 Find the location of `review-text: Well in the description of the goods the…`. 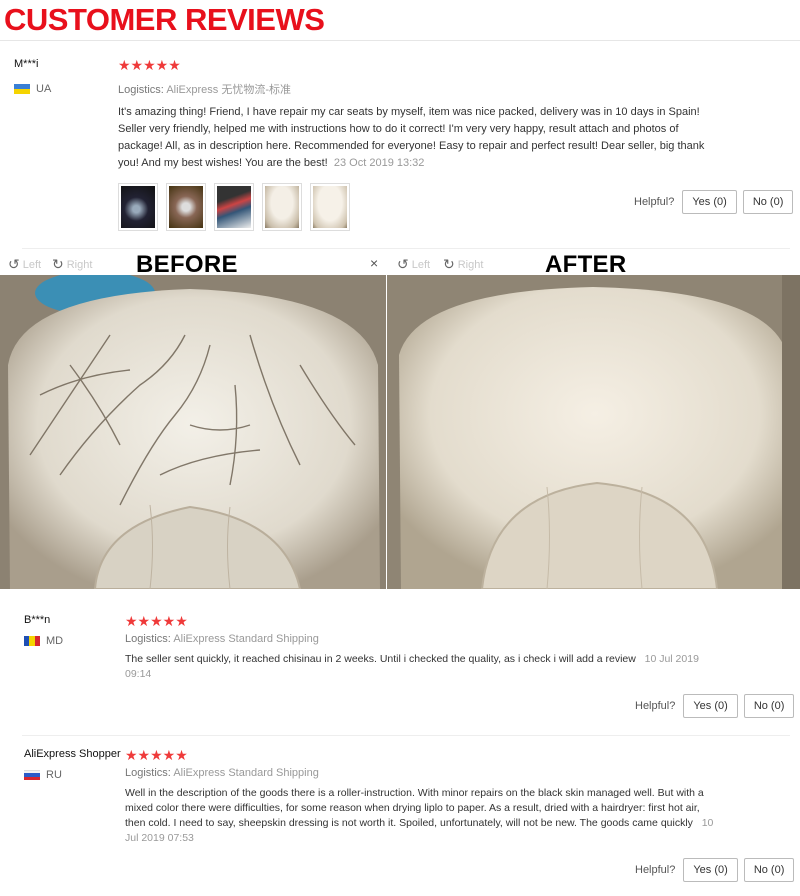

review-text: Well in the description of the goods the… is located at coordinates (420, 816).